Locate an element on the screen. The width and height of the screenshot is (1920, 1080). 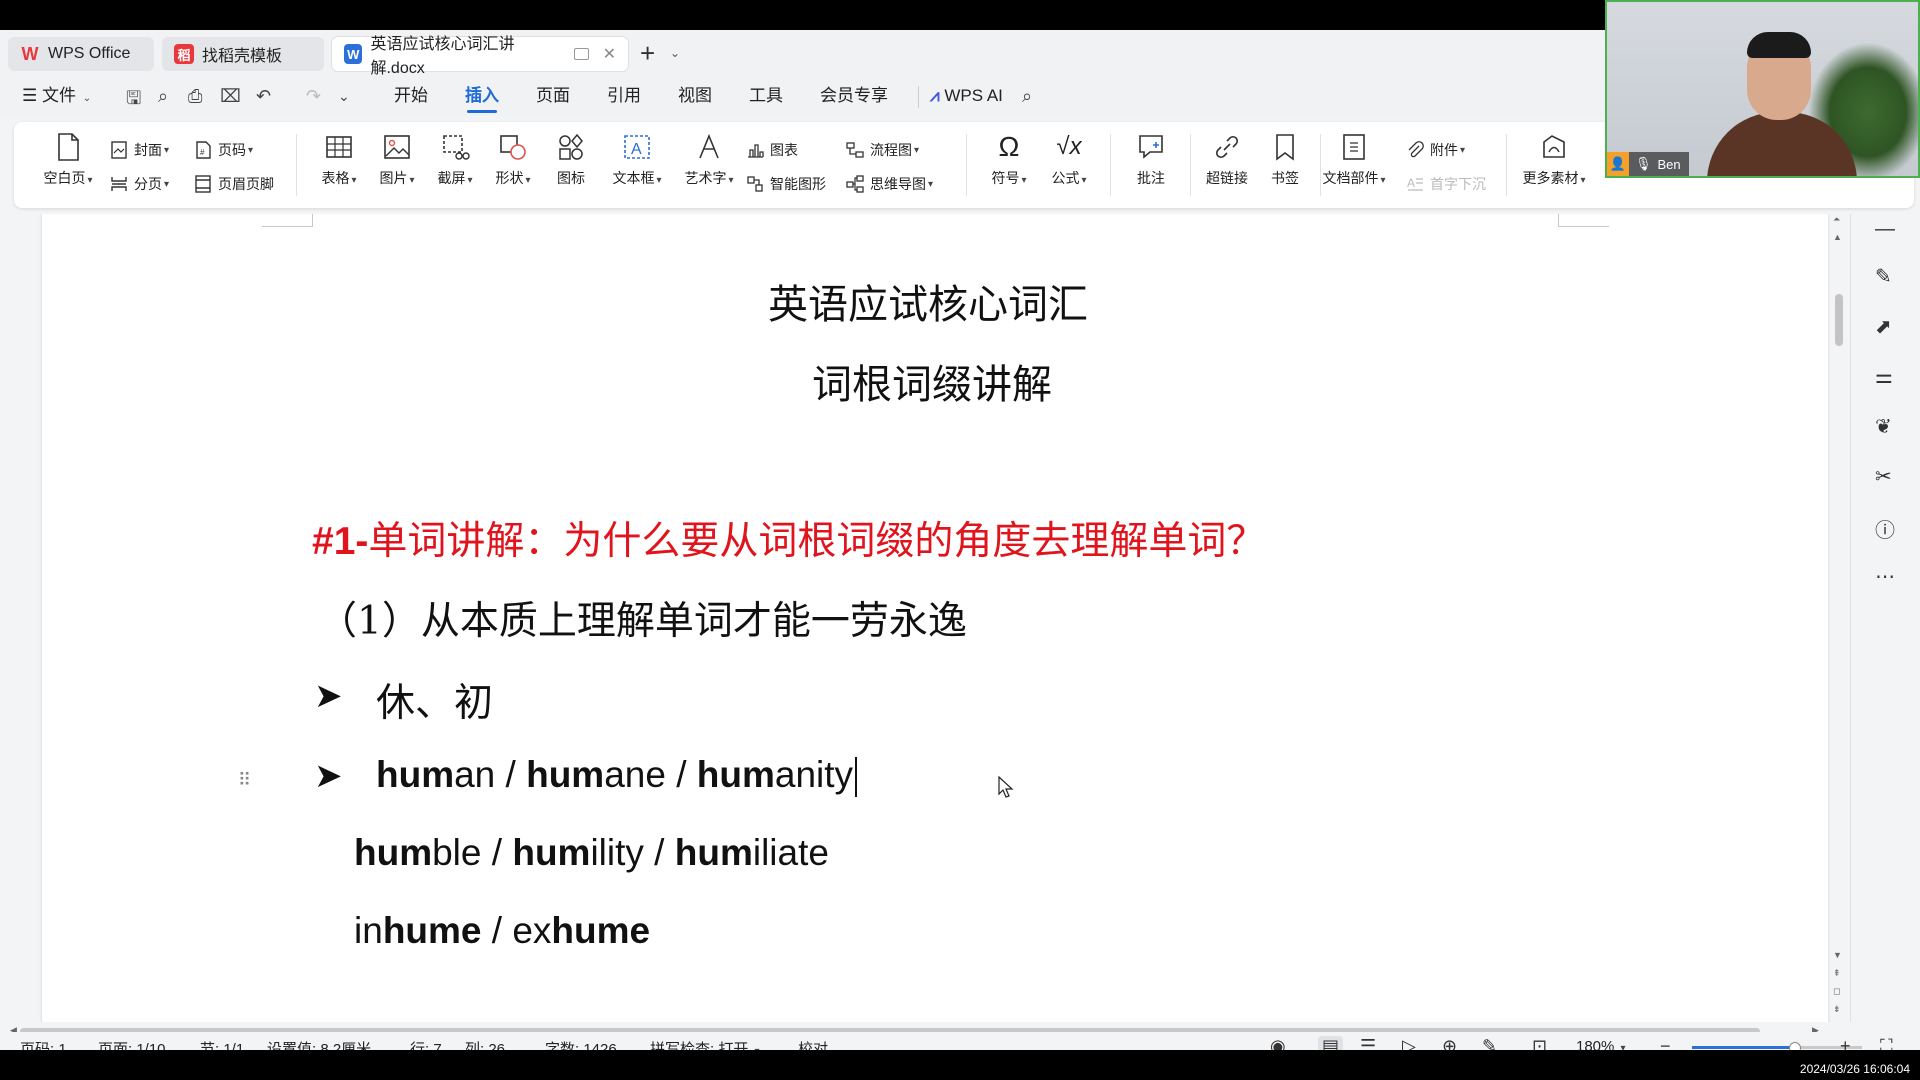
redo-icon: ↷ is located at coordinates (313, 96).